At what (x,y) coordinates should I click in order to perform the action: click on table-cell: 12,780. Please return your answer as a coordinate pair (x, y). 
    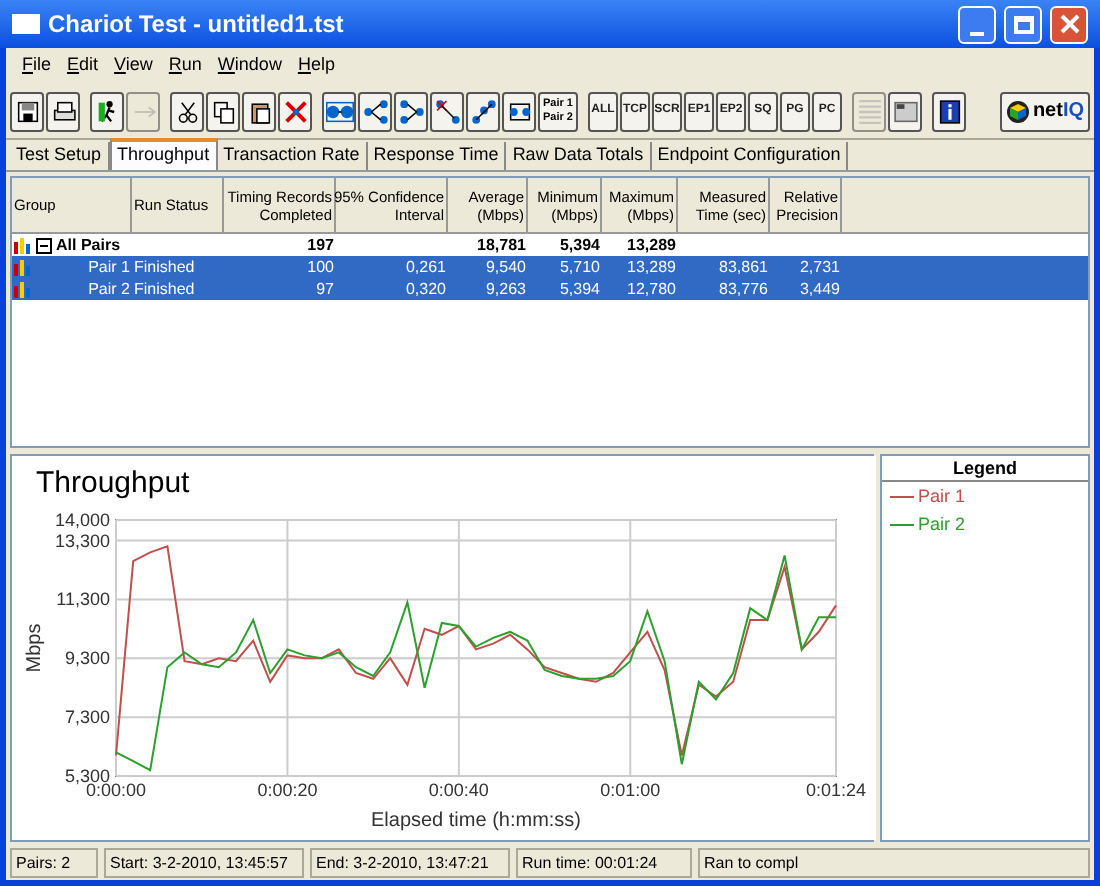
    Looking at the image, I should click on (651, 289).